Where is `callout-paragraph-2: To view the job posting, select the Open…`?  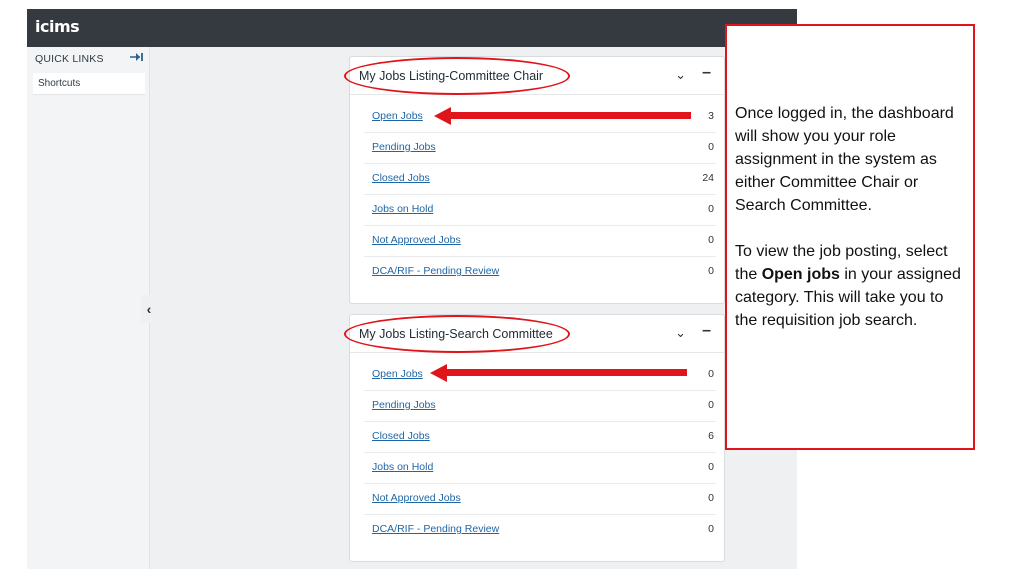 callout-paragraph-2: To view the job posting, select the Open… is located at coordinates (850, 286).